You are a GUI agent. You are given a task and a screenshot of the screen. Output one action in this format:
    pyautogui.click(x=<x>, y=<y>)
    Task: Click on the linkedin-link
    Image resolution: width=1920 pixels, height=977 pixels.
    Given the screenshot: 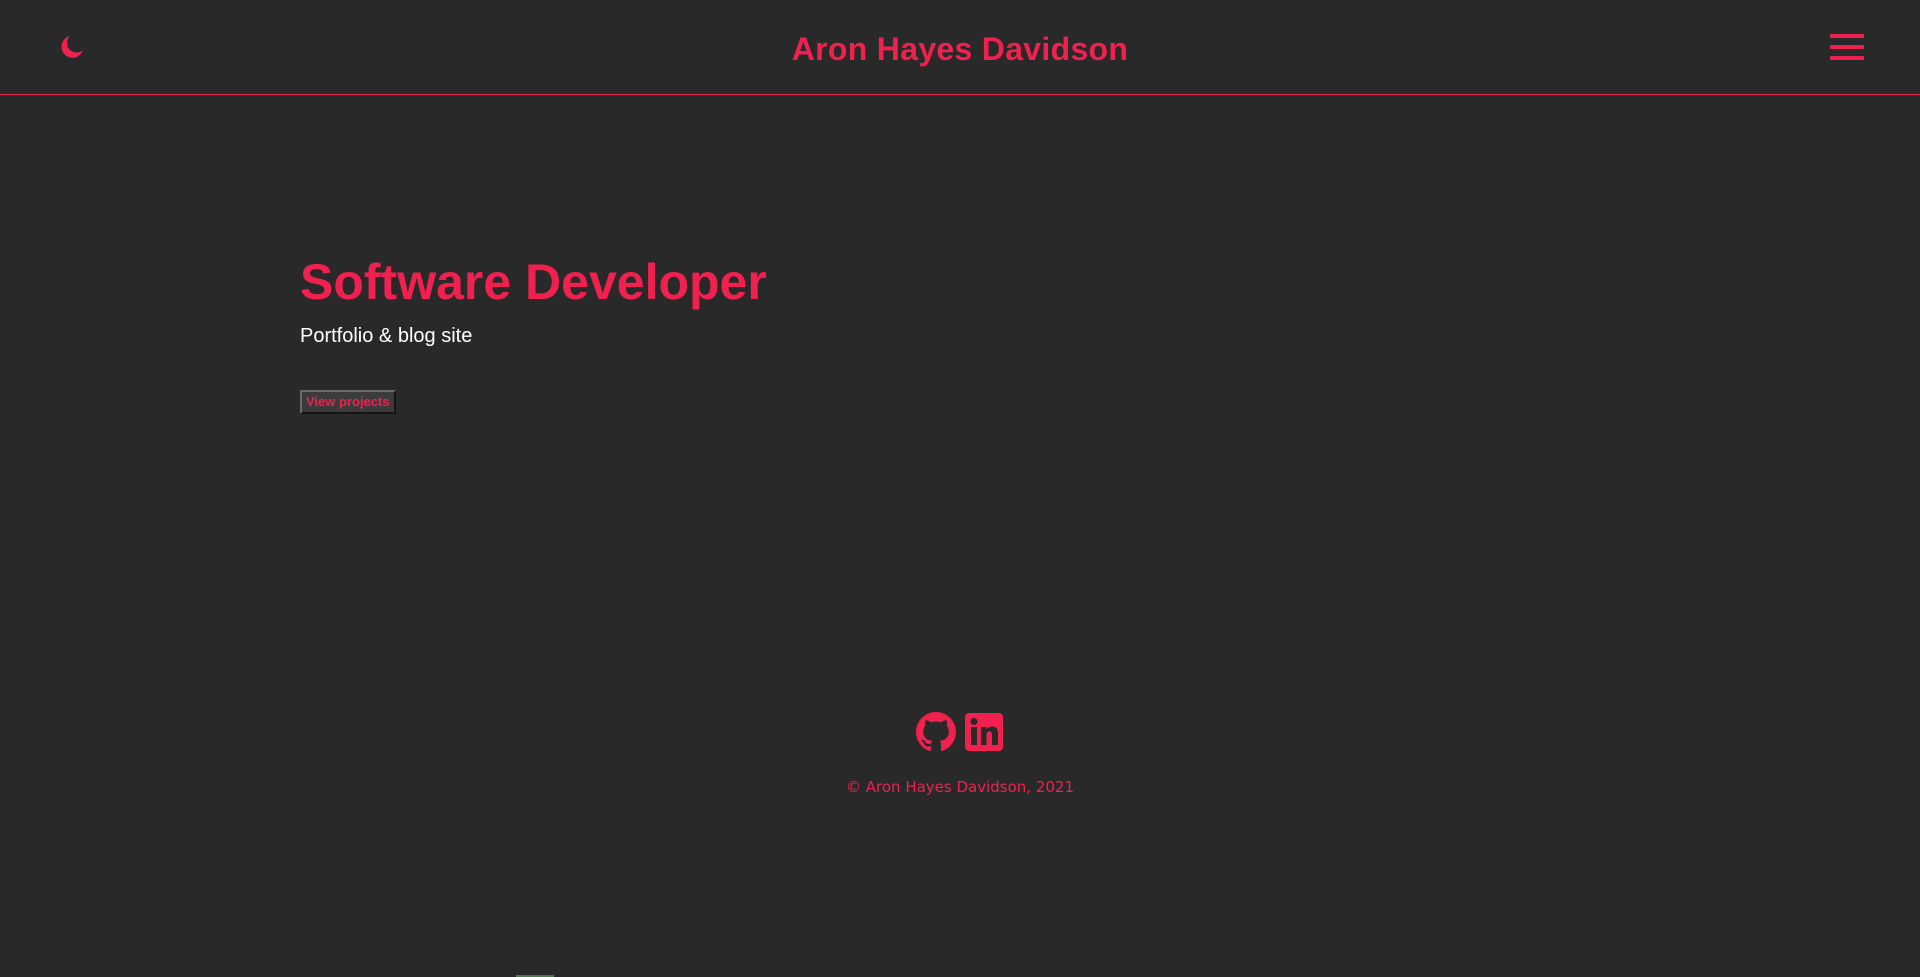 What is the action you would take?
    pyautogui.click(x=984, y=732)
    